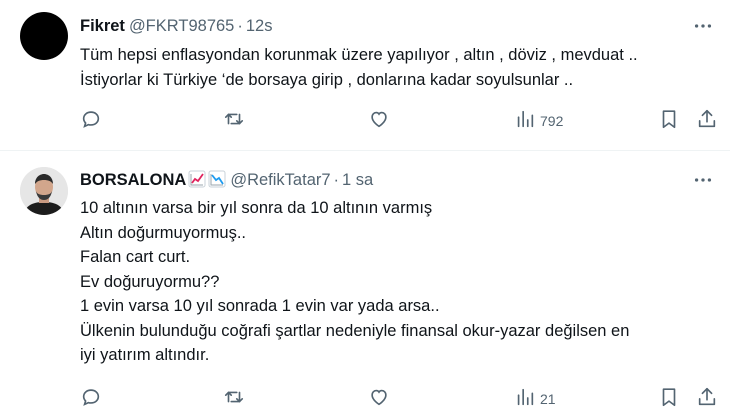 The image size is (730, 420). I want to click on tweet-header: BORSALONA @RefikTatar7 · 1 sa, so click(226, 181).